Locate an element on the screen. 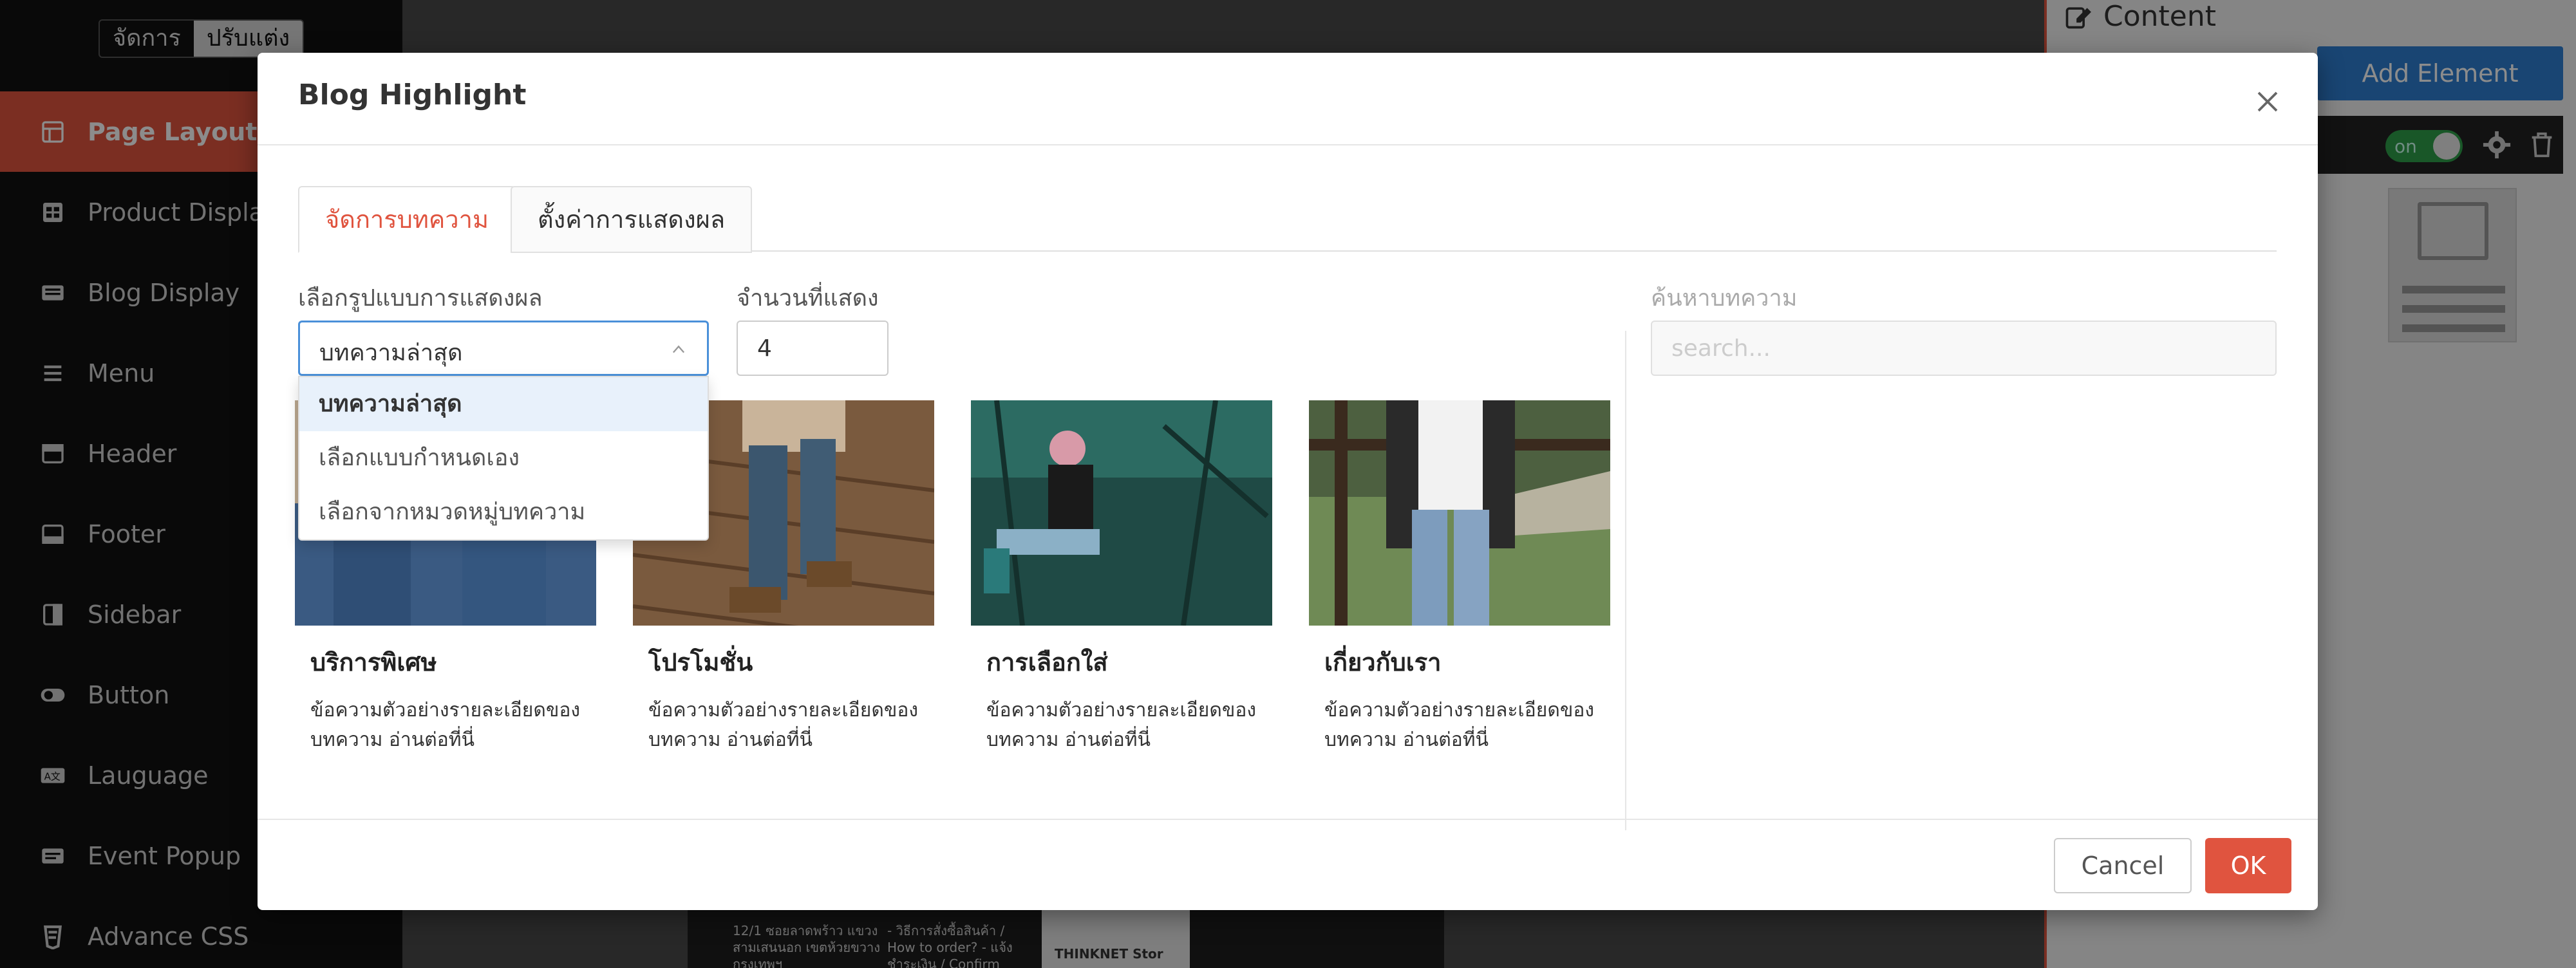  format-select-value: บทความล่าสุด is located at coordinates (391, 353).